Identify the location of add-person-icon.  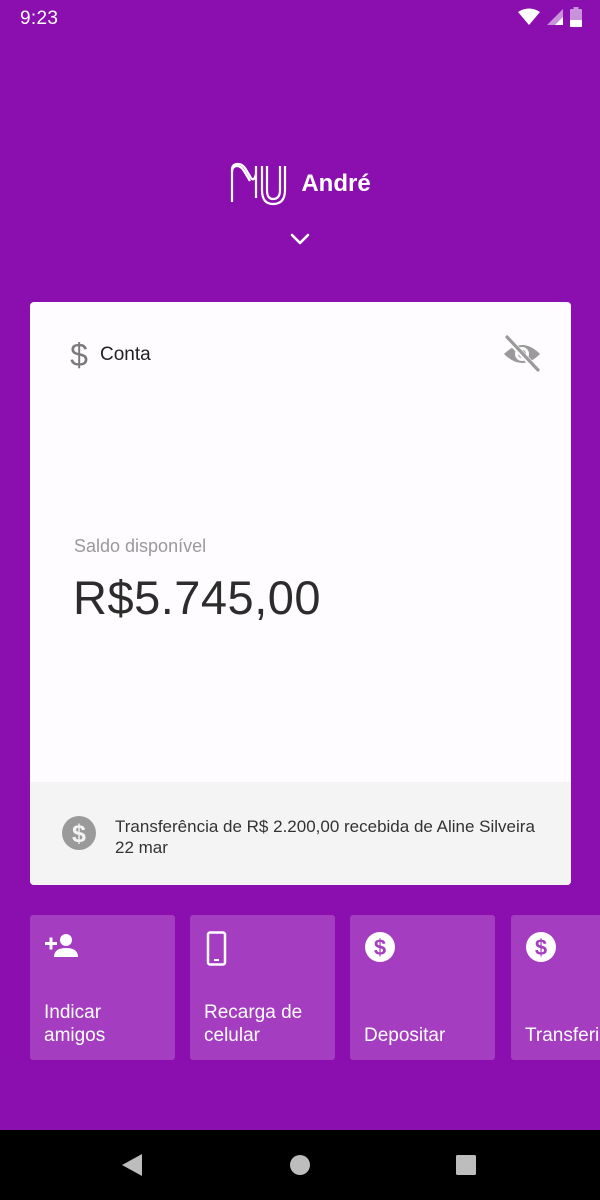
(61, 945).